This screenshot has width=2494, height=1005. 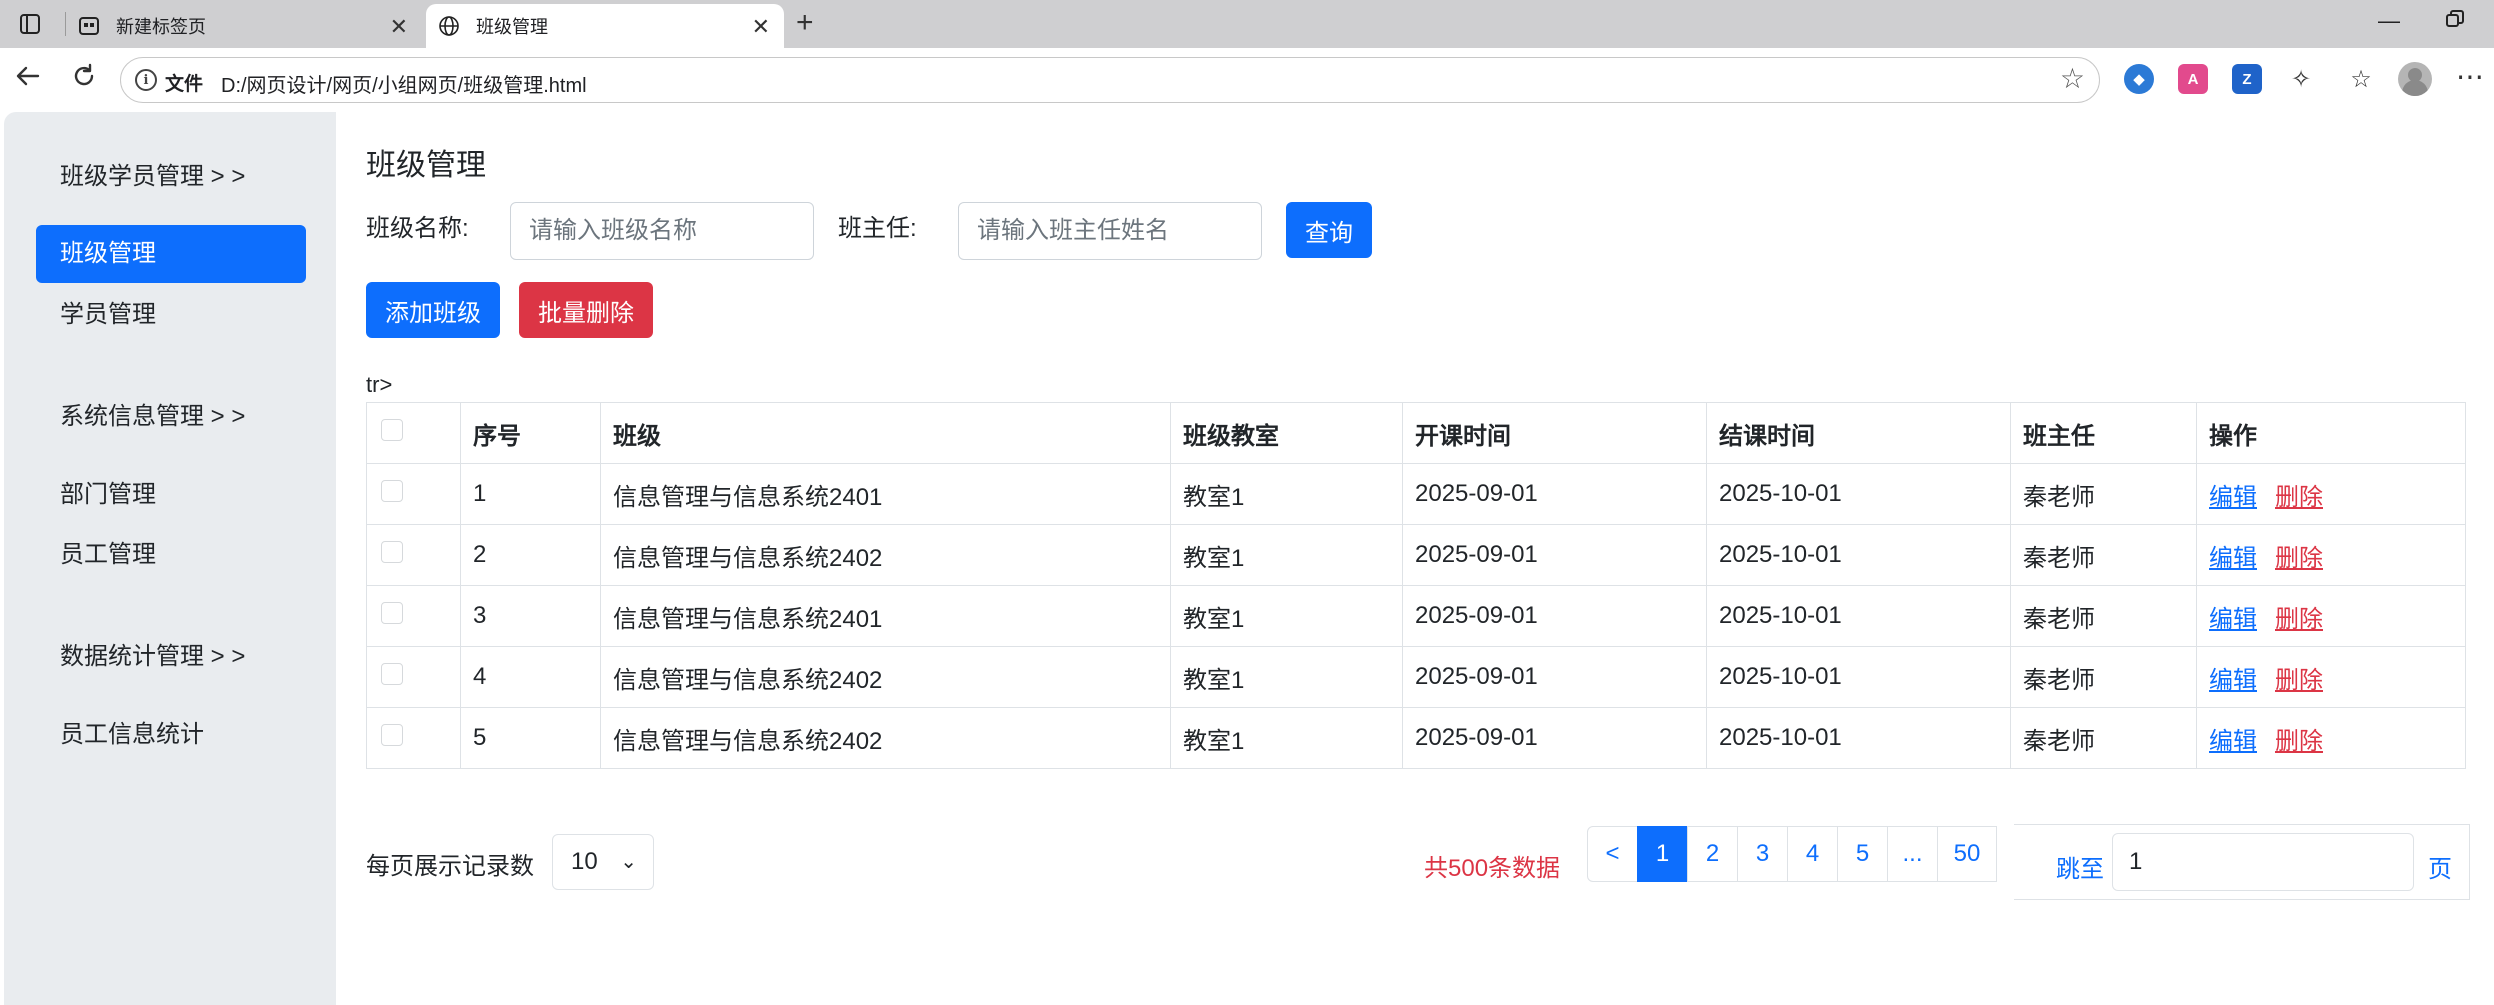 I want to click on sidebar-group-statistics: 数据统计管理 > >, so click(x=152, y=653).